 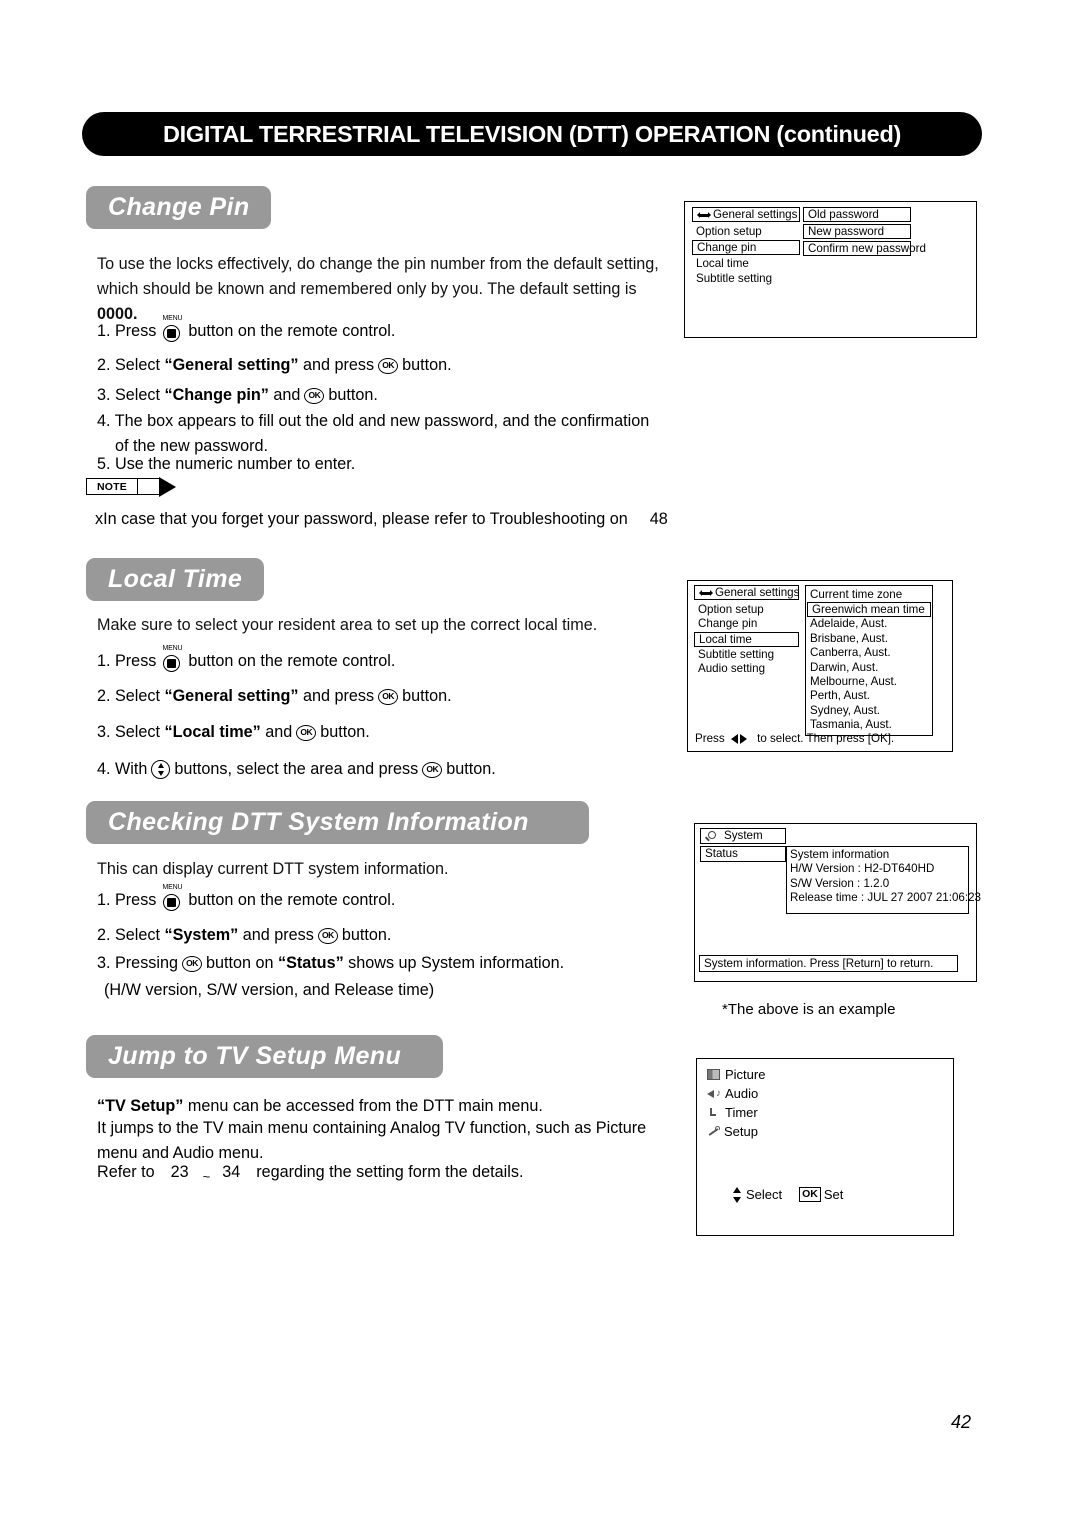 I want to click on osd-timezone-adelaide: Adelaide, Aust., so click(x=869, y=624).